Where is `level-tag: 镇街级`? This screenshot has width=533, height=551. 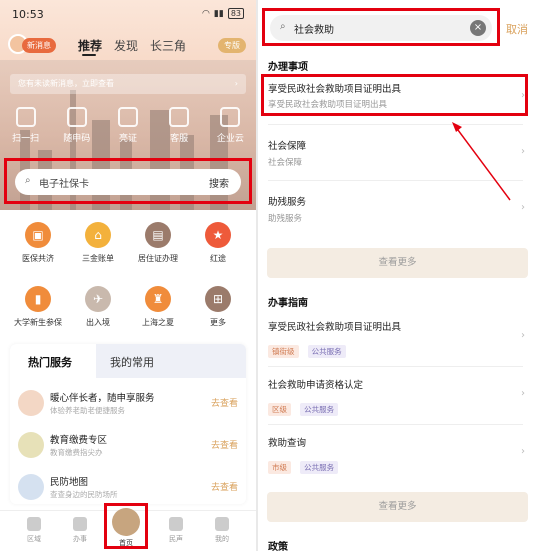
level-tag: 镇街级 is located at coordinates (283, 351).